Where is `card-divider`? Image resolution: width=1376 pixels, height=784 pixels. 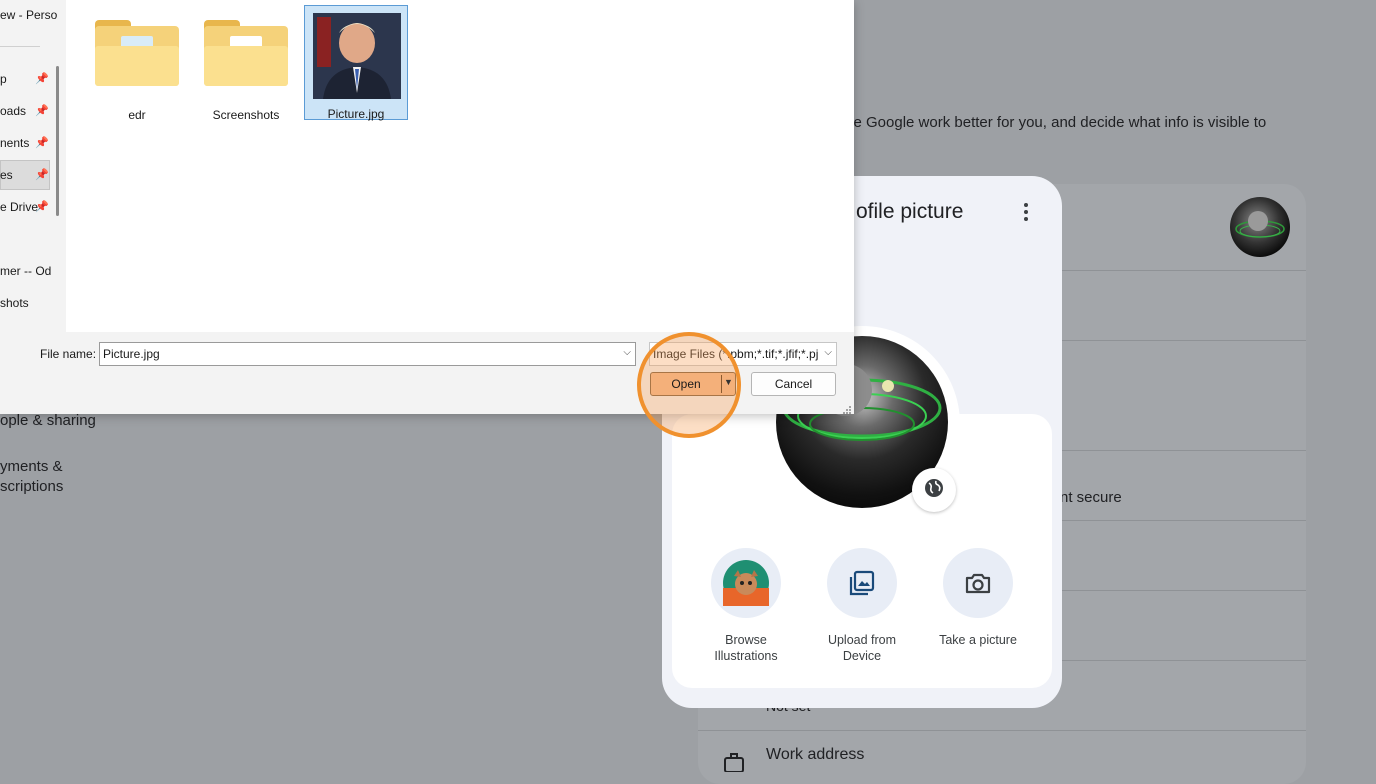 card-divider is located at coordinates (1002, 730).